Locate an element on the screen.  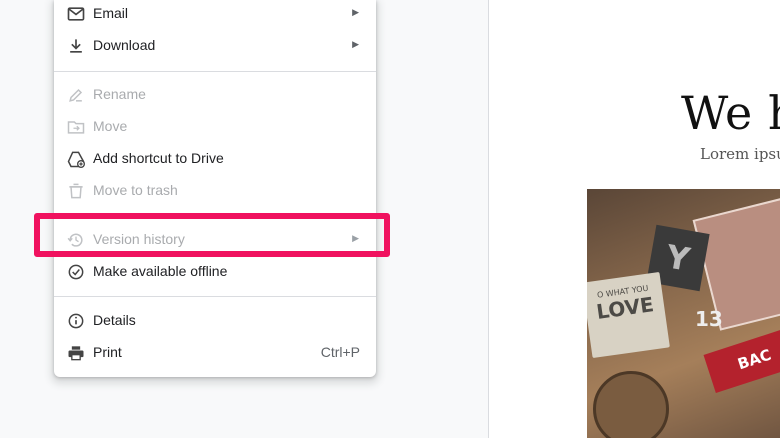
version-history-highlight is located at coordinates (212, 235).